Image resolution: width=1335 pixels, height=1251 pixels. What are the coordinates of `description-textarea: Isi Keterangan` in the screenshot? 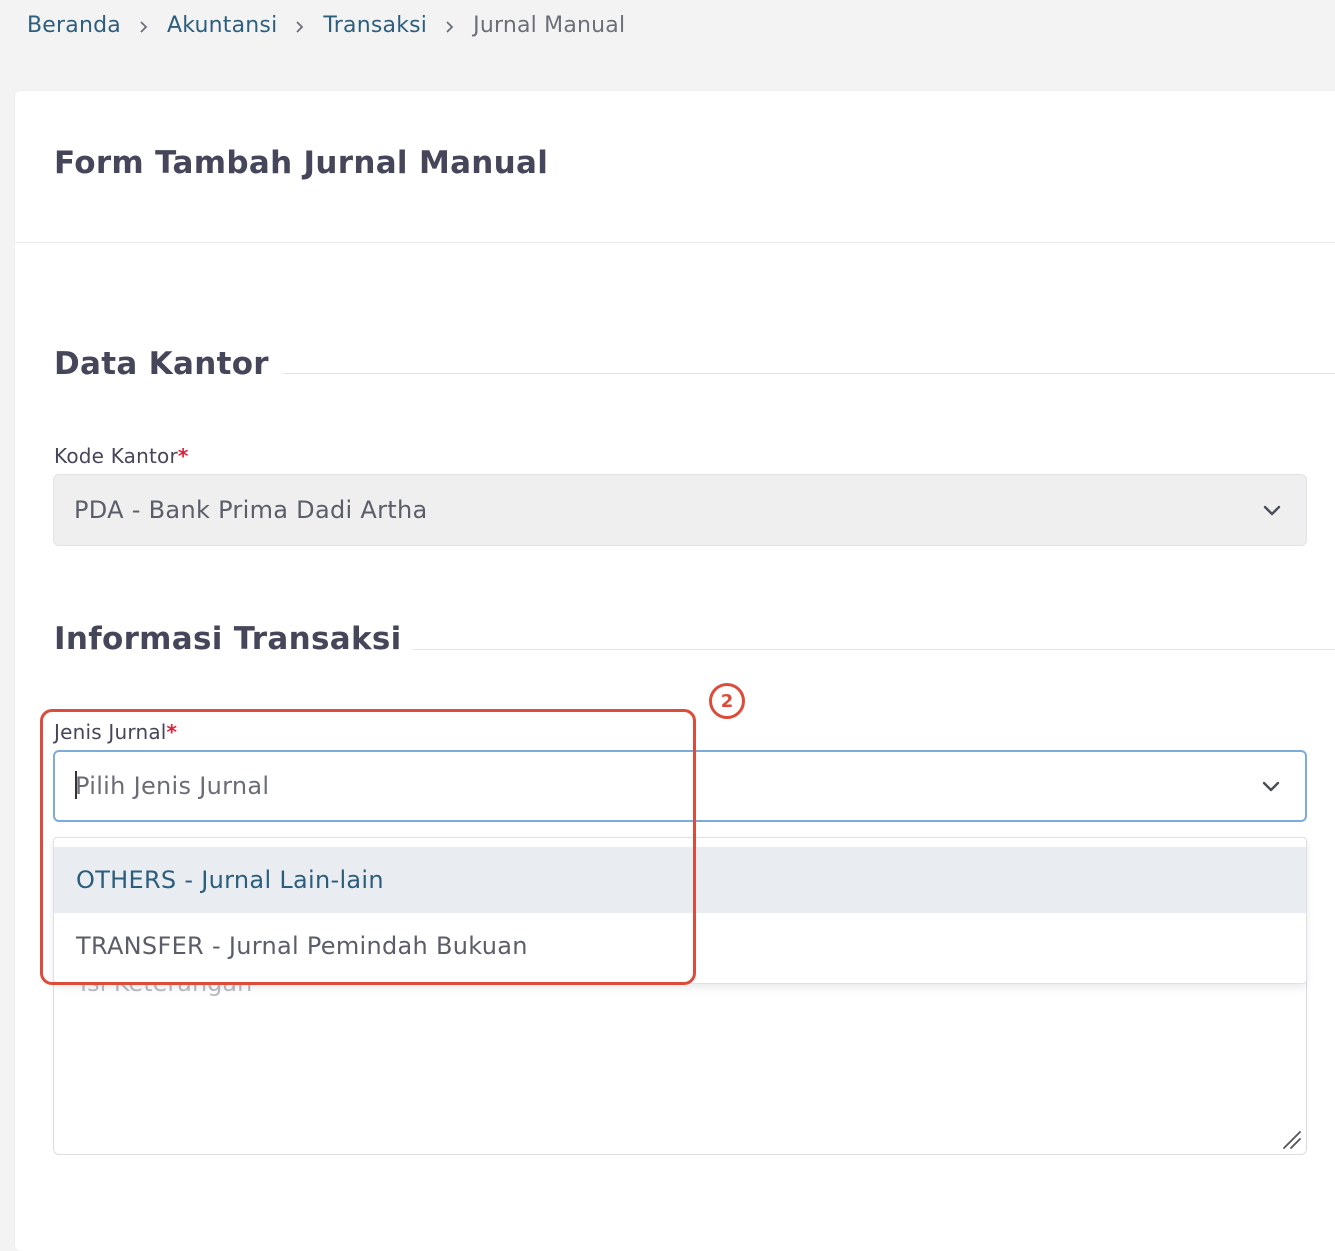 It's located at (680, 1062).